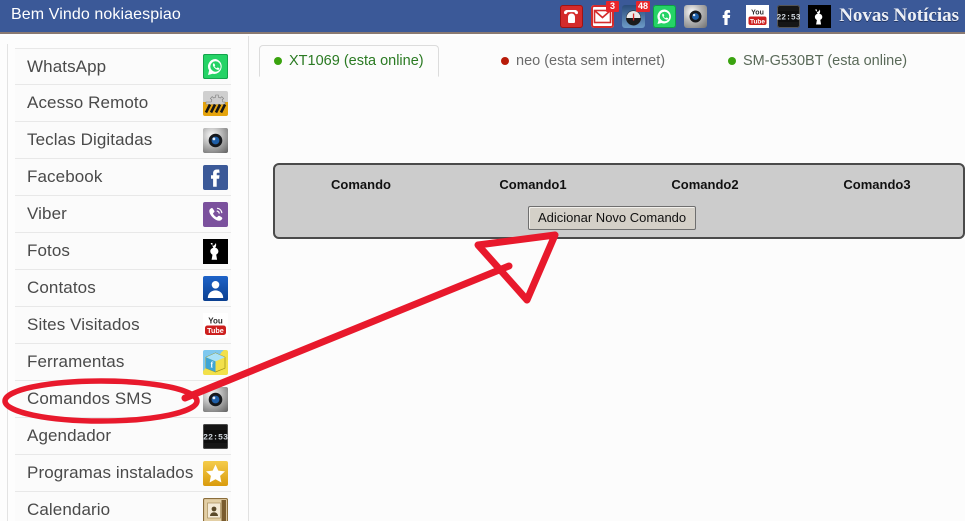 Image resolution: width=965 pixels, height=521 pixels. What do you see at coordinates (612, 218) in the screenshot?
I see `add-new-command-button: Adicionar Novo Comando` at bounding box center [612, 218].